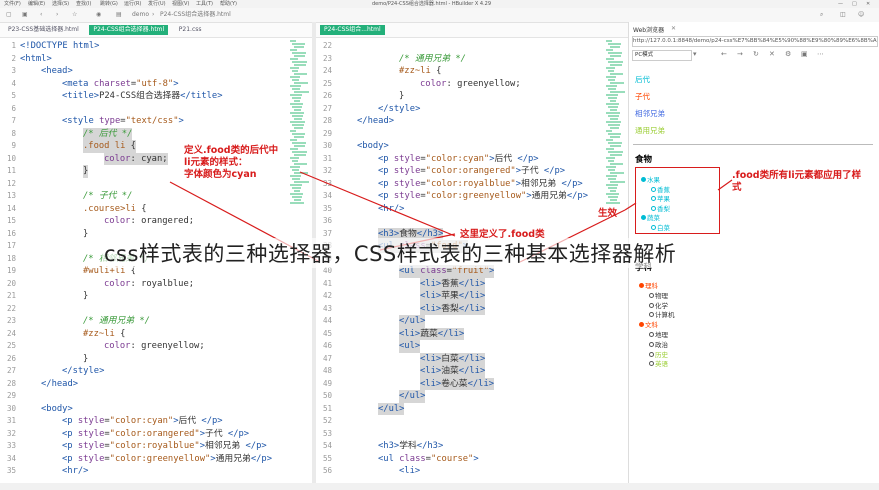 This screenshot has height=490, width=879. I want to click on article-caption: css样式表的三种选择器，CSS样式表的三种基本选择器解析, so click(390, 253).